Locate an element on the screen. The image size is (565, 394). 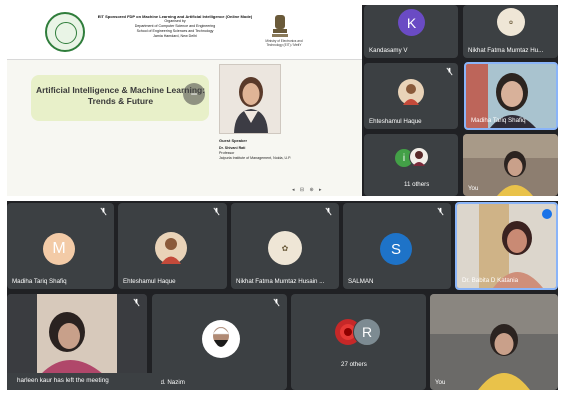
avatar: K is located at coordinates (411, 22).